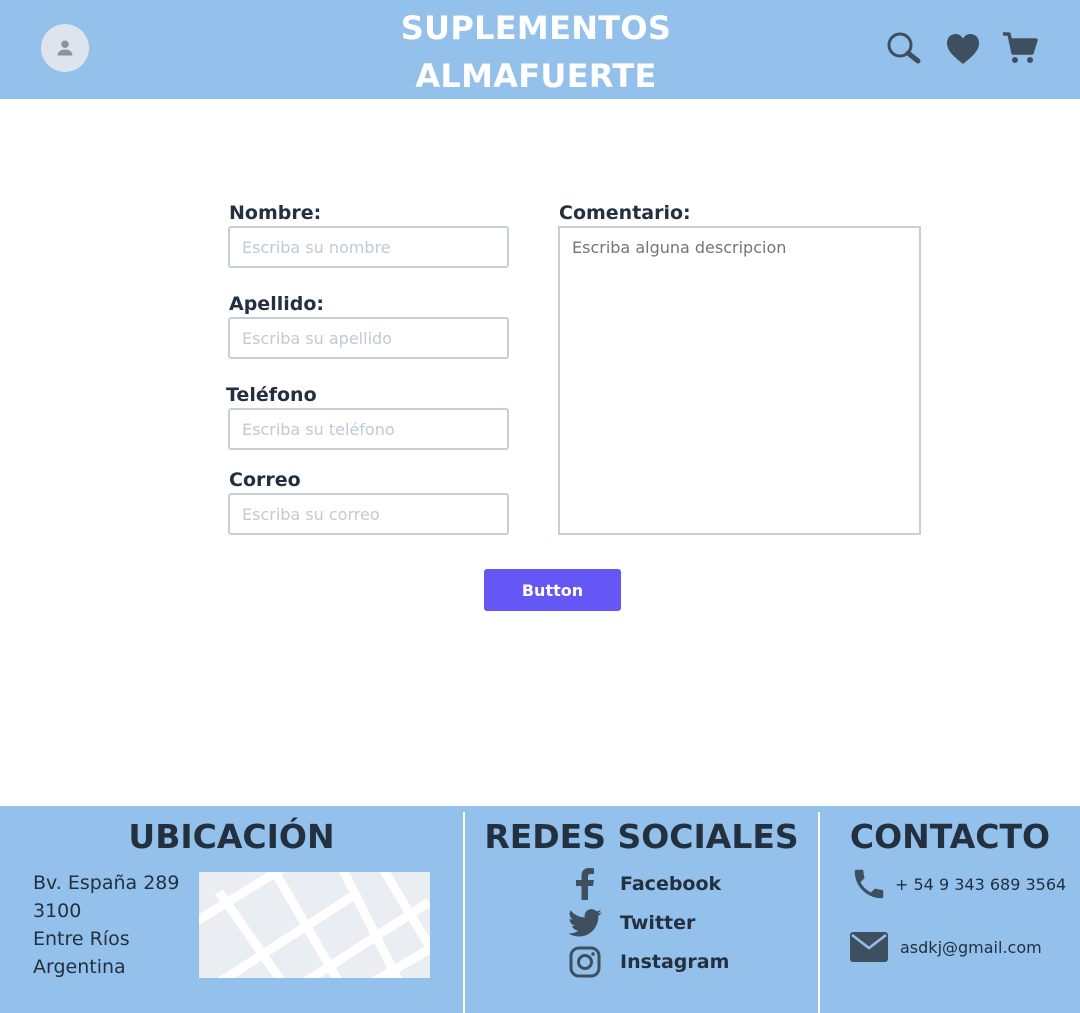 The height and width of the screenshot is (1013, 1080). Describe the element at coordinates (368, 429) in the screenshot. I see `telefono-input` at that location.